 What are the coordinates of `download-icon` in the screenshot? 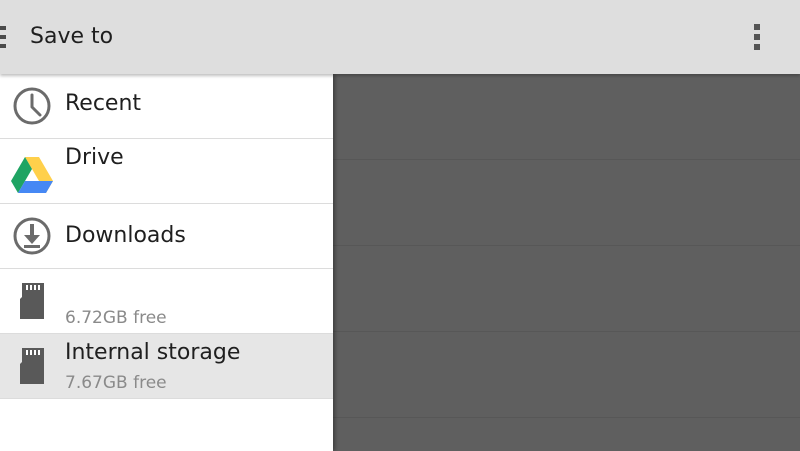 It's located at (32, 236).